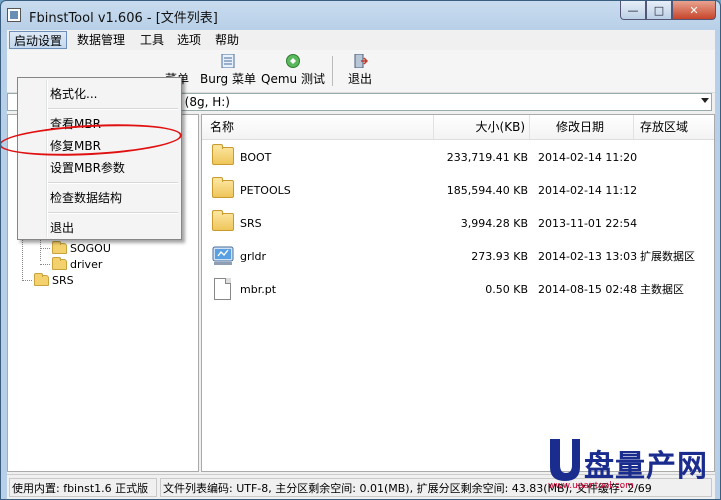  Describe the element at coordinates (359, 79) in the screenshot. I see `exit-label: 退出` at that location.